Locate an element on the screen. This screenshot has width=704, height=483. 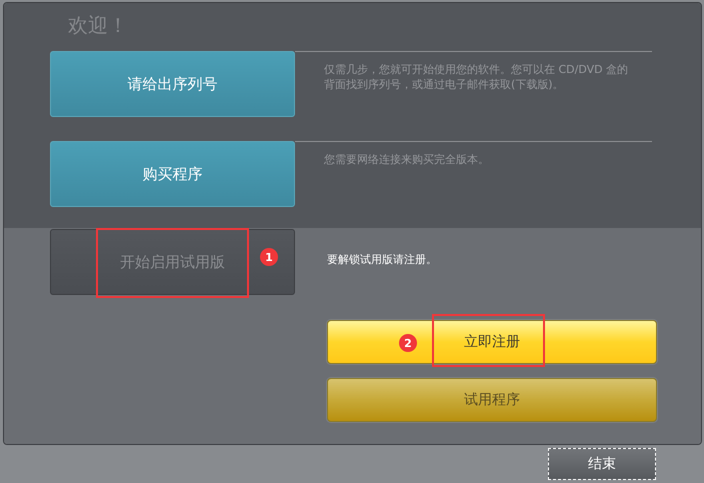
option-button: 购买程序 is located at coordinates (172, 174).